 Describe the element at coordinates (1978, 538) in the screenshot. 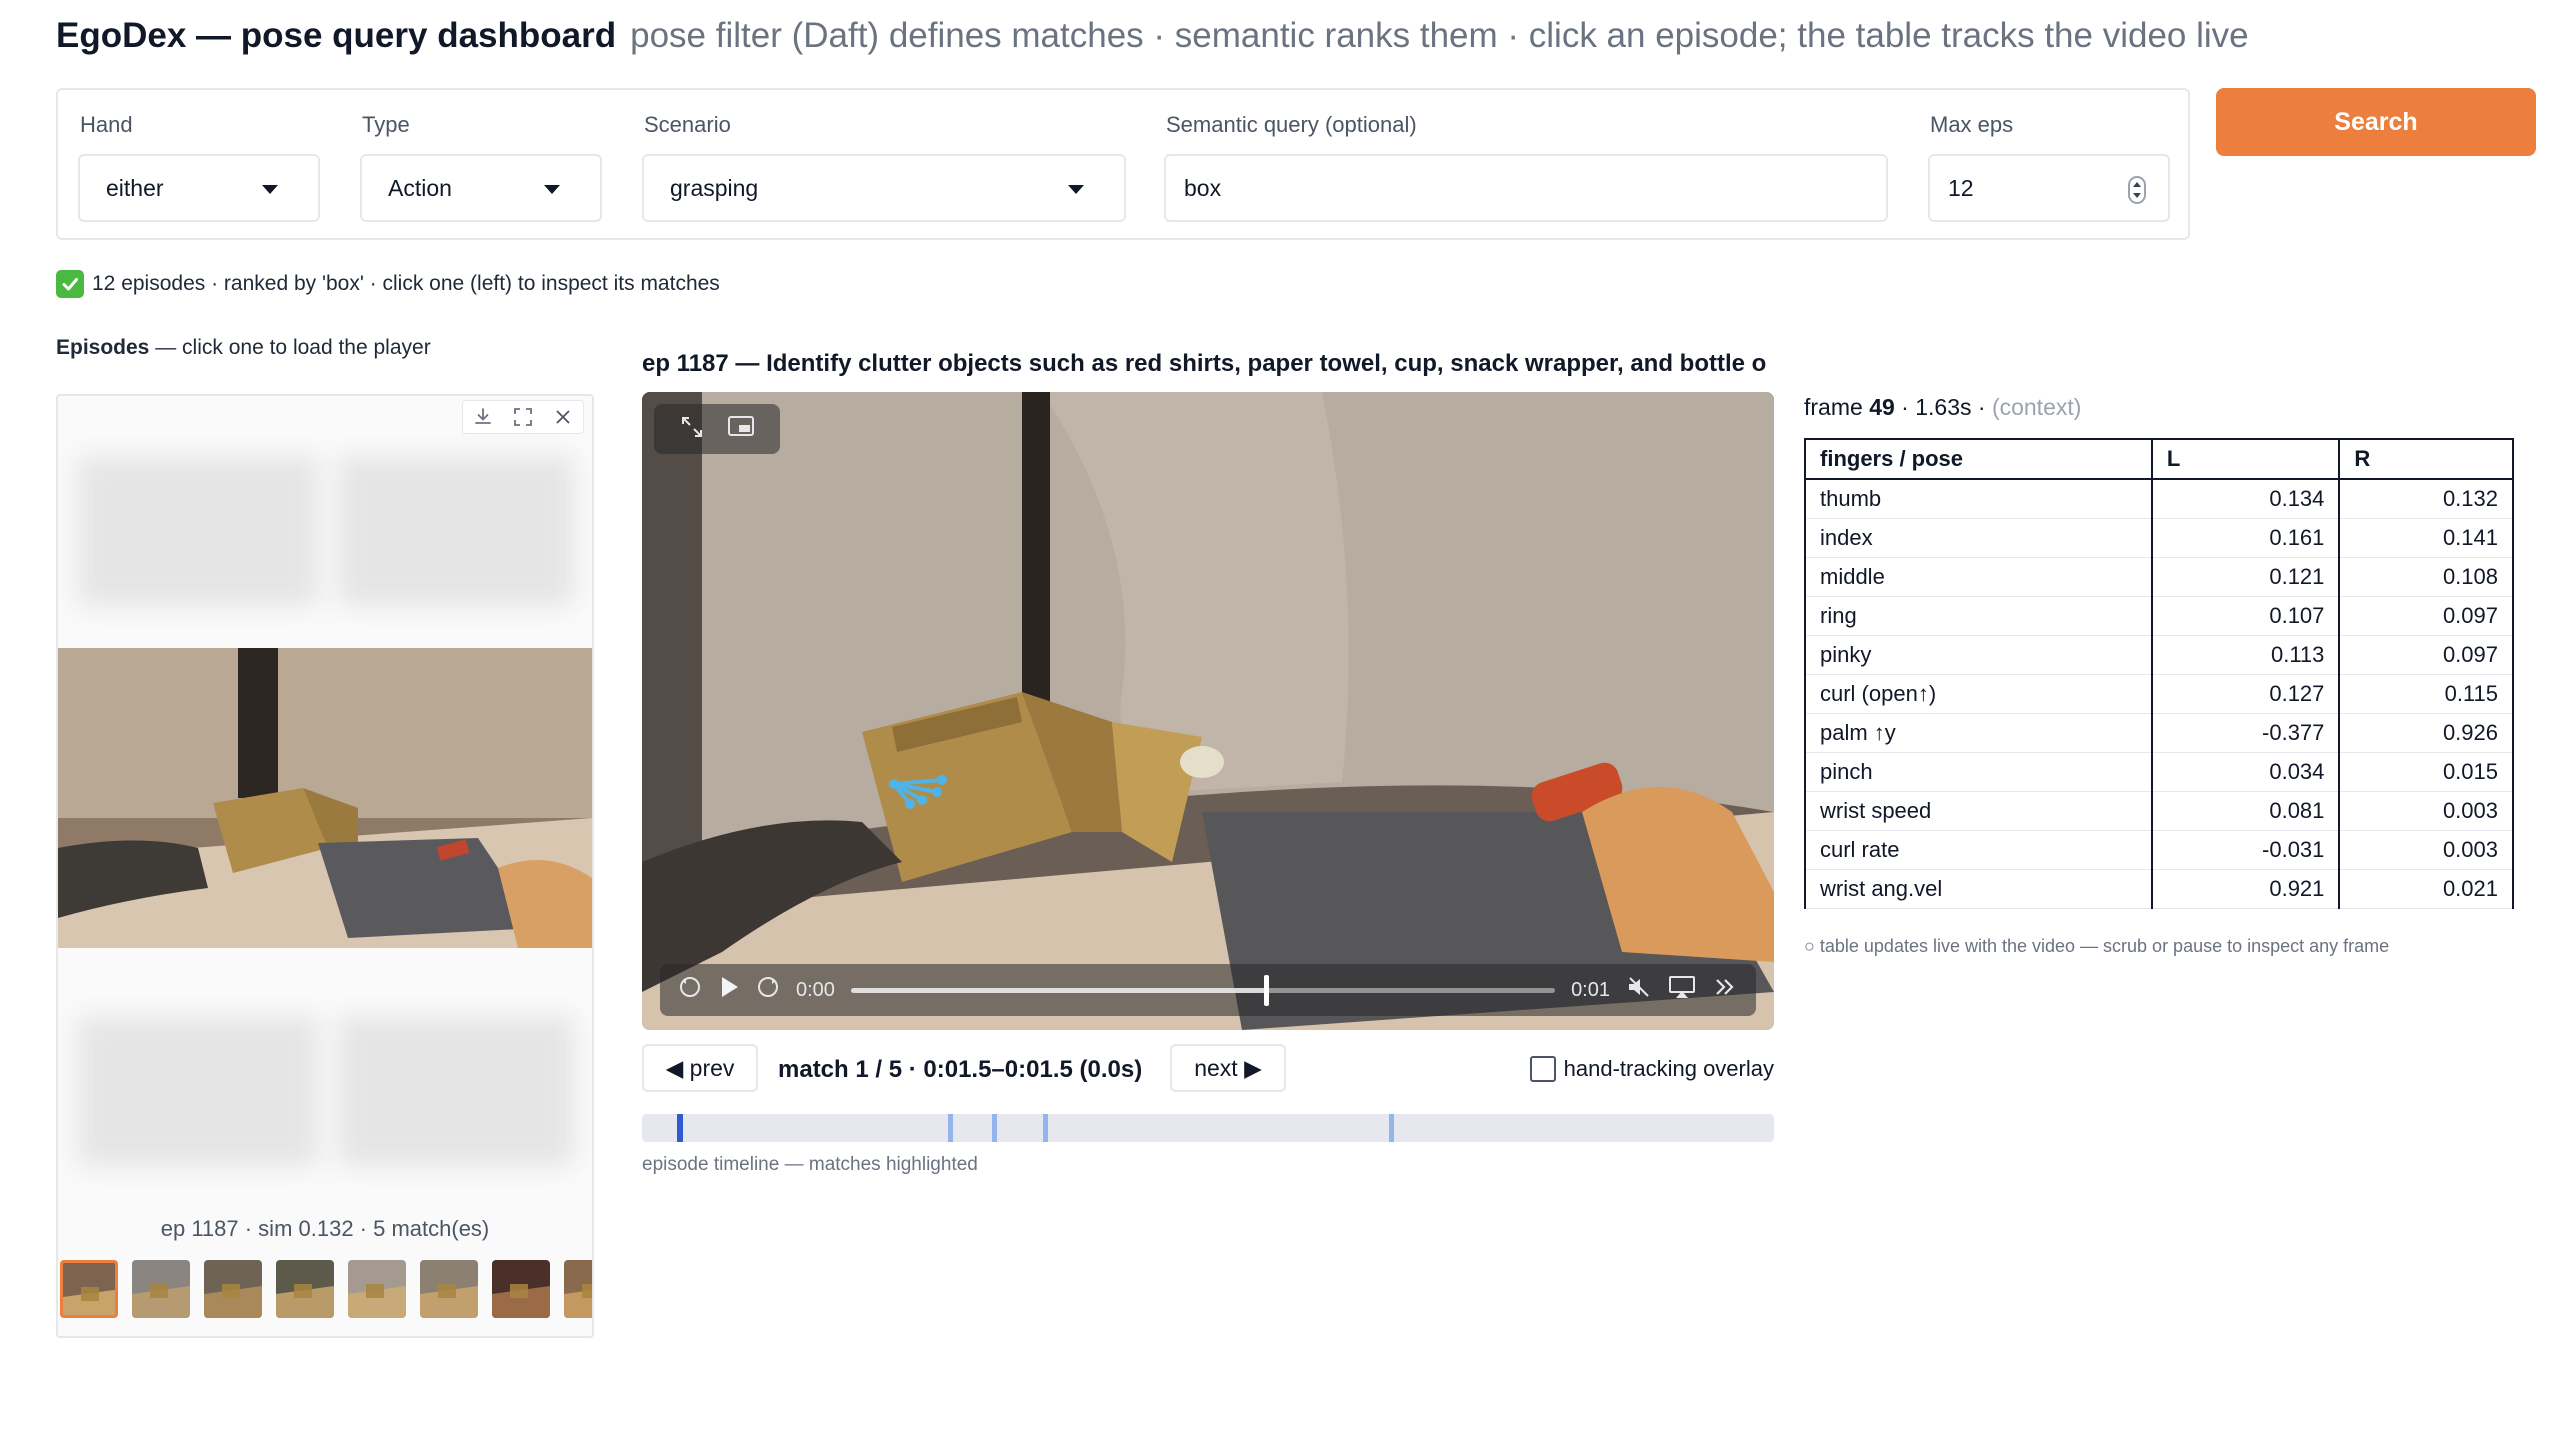

I see `row-label: index` at that location.